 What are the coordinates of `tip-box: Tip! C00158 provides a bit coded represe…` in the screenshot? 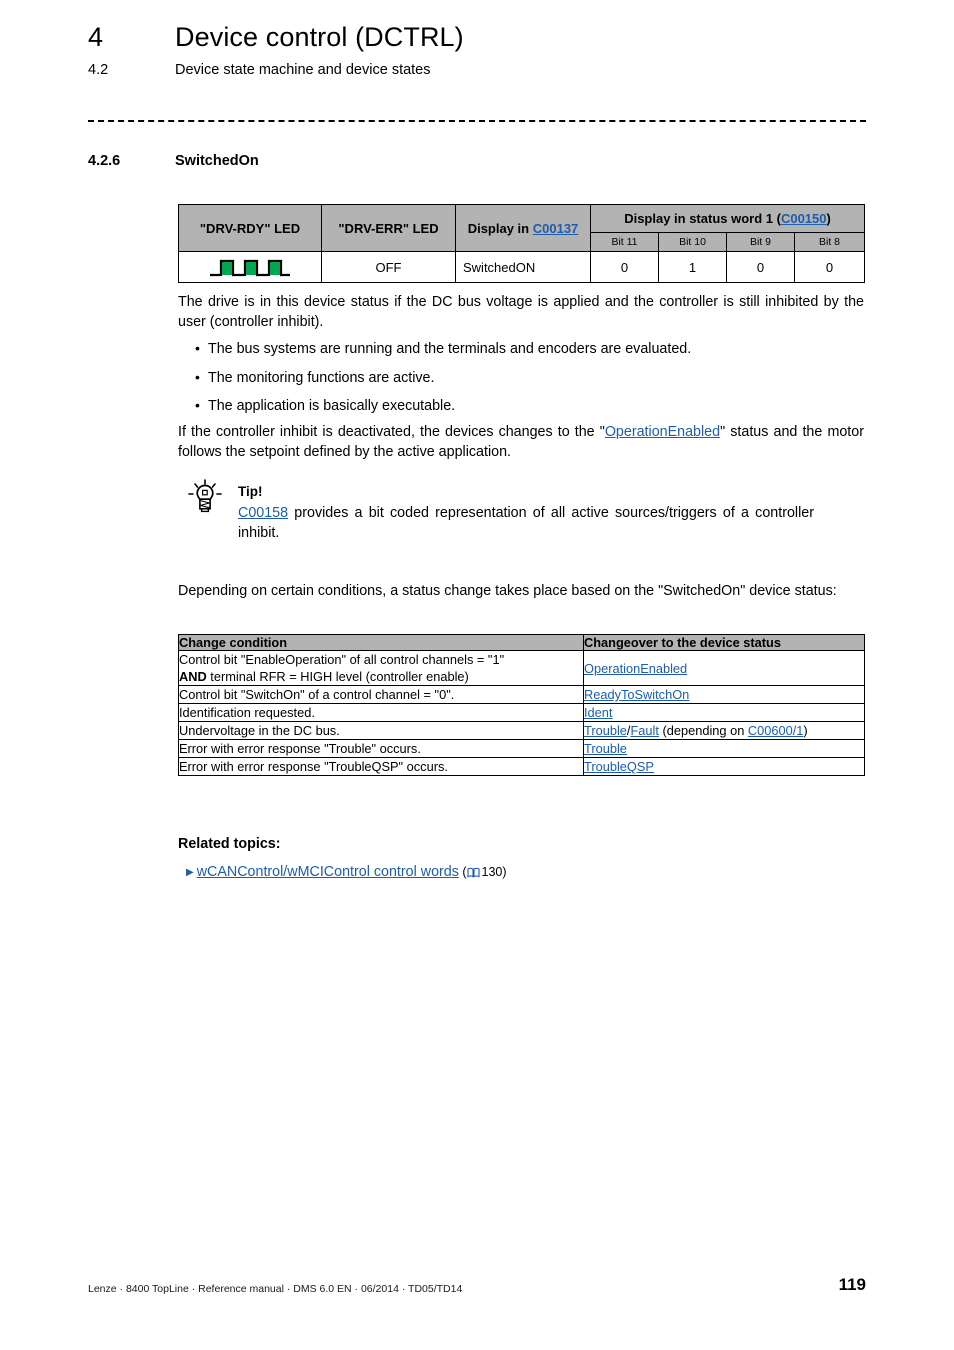 It's located at (526, 510).